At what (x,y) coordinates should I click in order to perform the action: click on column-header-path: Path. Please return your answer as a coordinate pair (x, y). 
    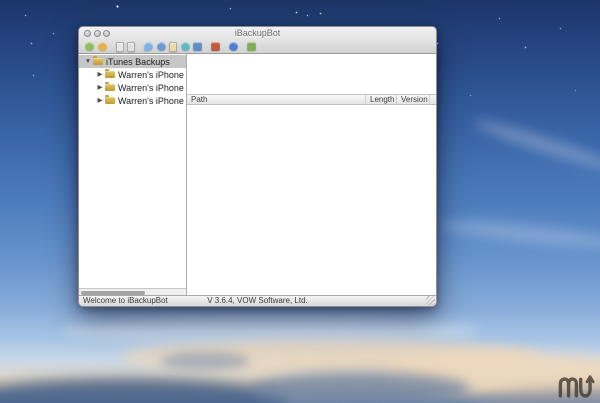
    Looking at the image, I should click on (276, 99).